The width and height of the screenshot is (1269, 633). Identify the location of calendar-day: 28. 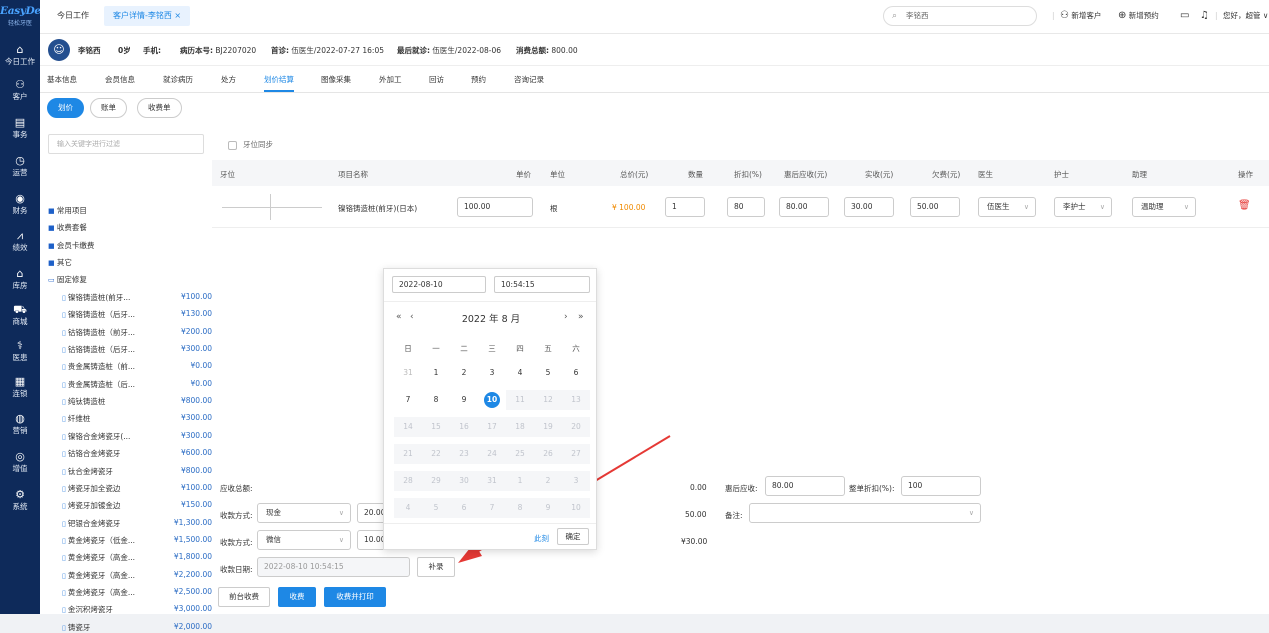
(408, 481).